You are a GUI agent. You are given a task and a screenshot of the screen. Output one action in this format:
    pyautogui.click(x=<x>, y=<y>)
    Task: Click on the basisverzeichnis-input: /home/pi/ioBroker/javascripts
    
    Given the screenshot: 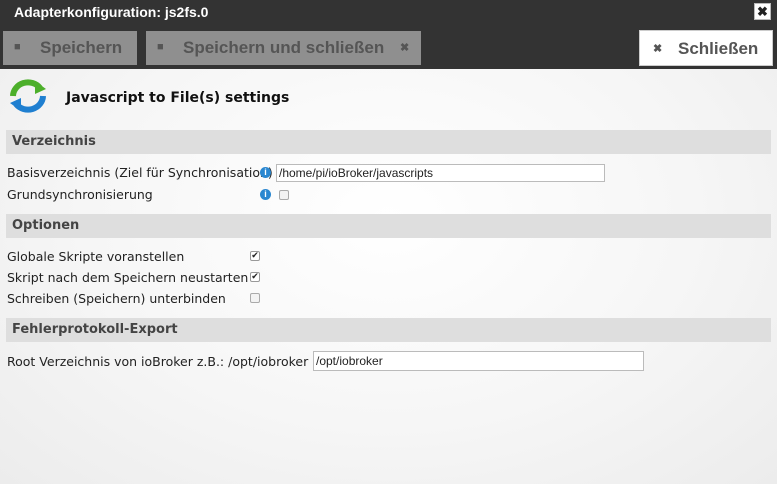 What is the action you would take?
    pyautogui.click(x=440, y=173)
    